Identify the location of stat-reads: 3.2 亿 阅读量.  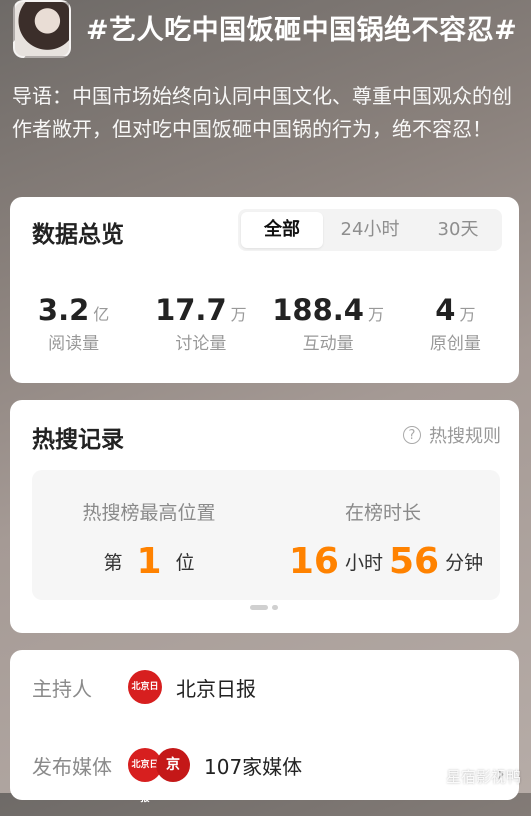
(73, 323).